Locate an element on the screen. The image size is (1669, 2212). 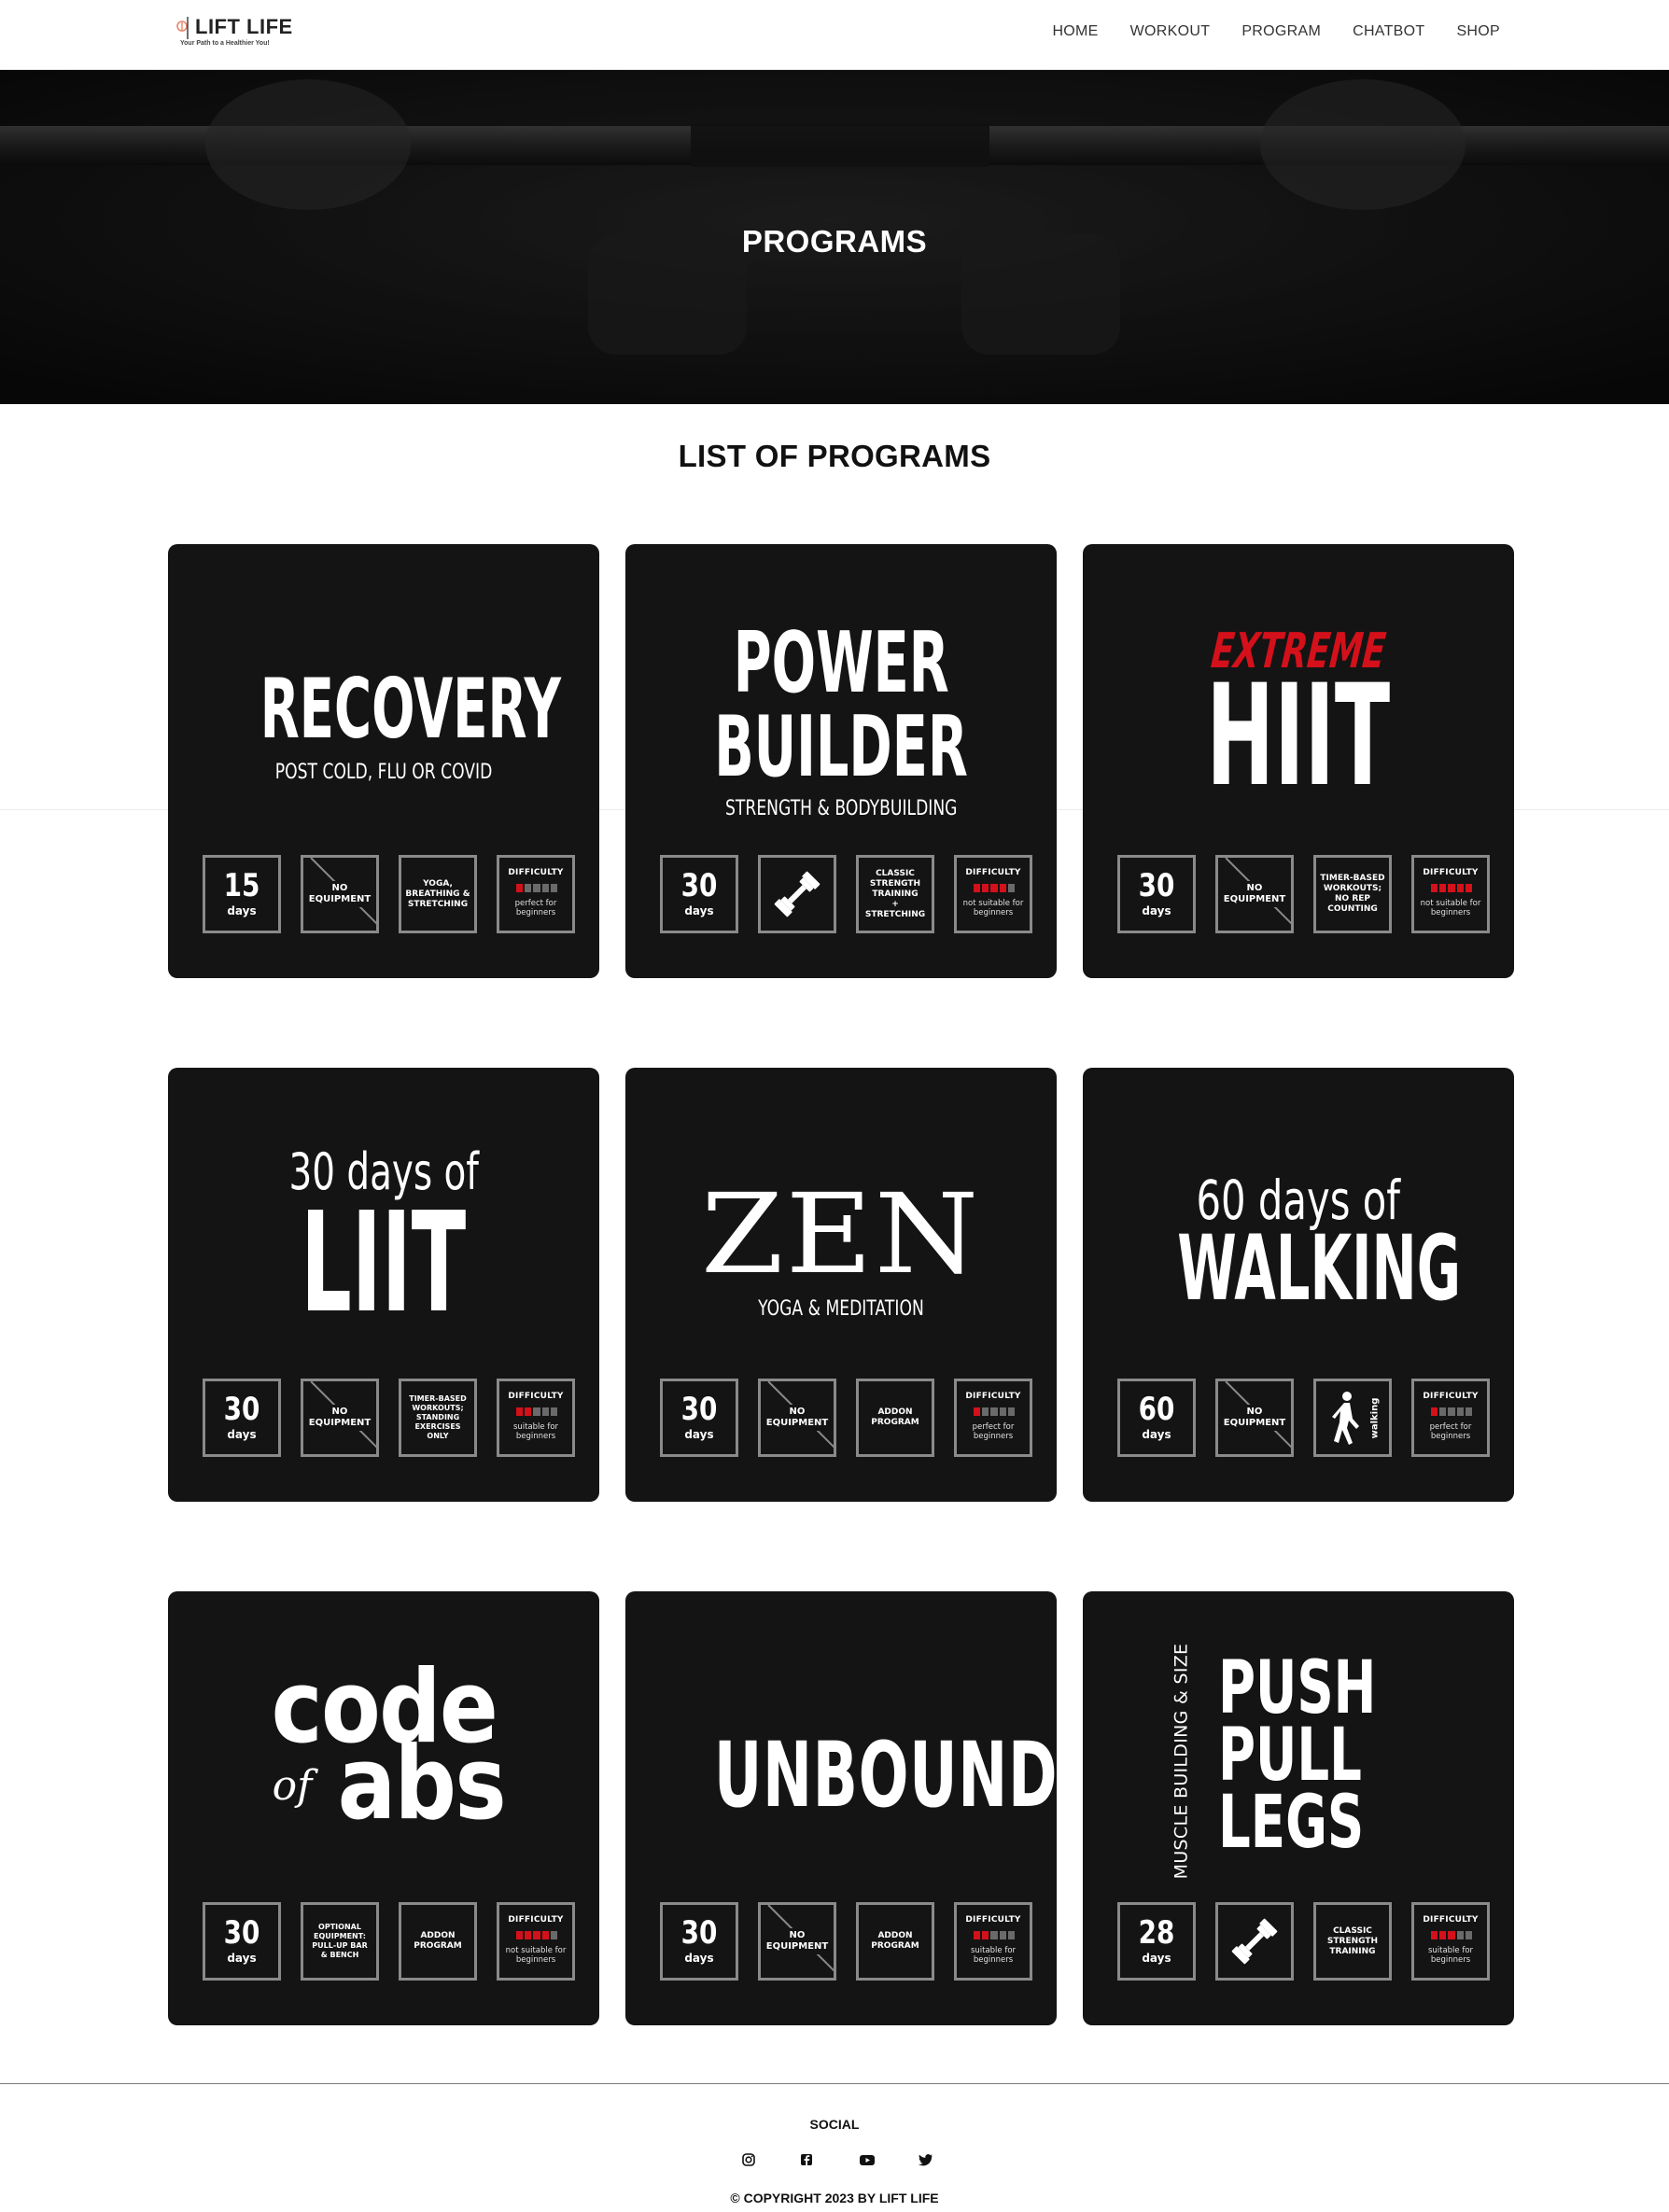
focus-text: ADDON PROGRAM is located at coordinates (895, 1941).